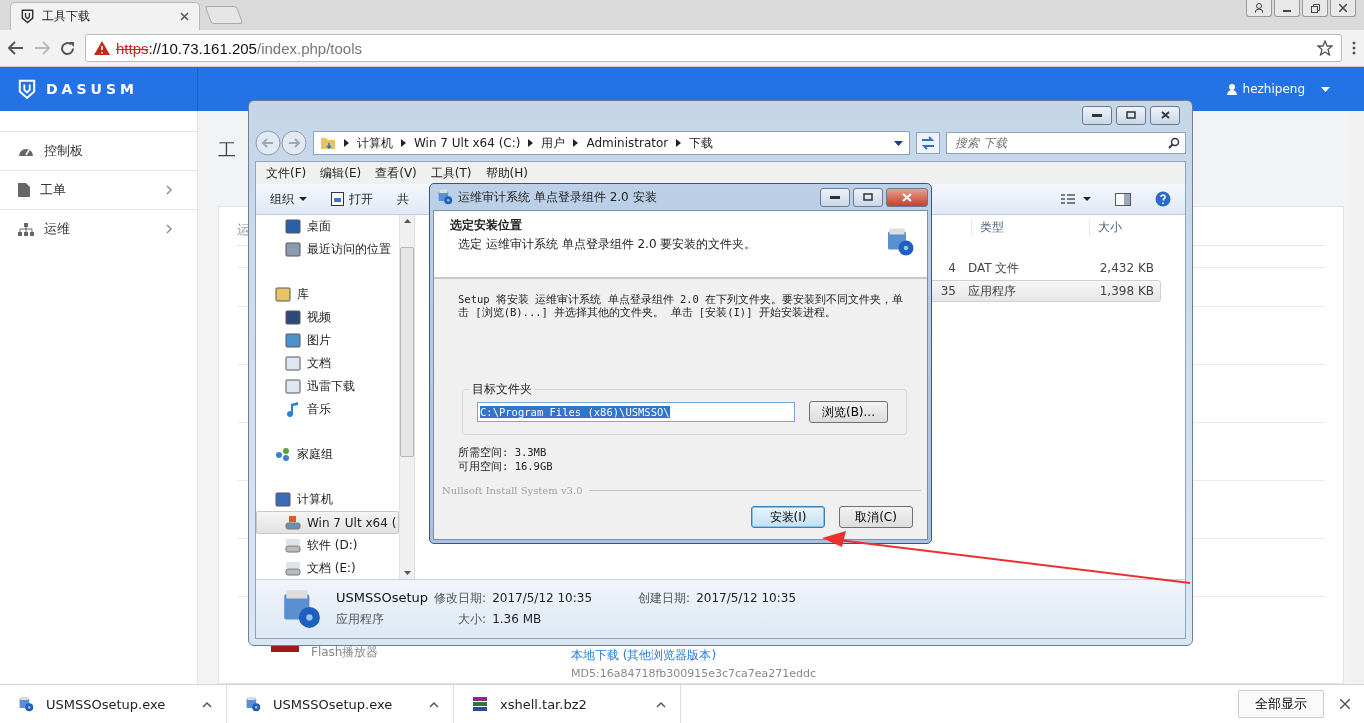 The width and height of the screenshot is (1364, 723). Describe the element at coordinates (636, 412) in the screenshot. I see `path-field: C:\Program Files (x86)\USMSSO\` at that location.